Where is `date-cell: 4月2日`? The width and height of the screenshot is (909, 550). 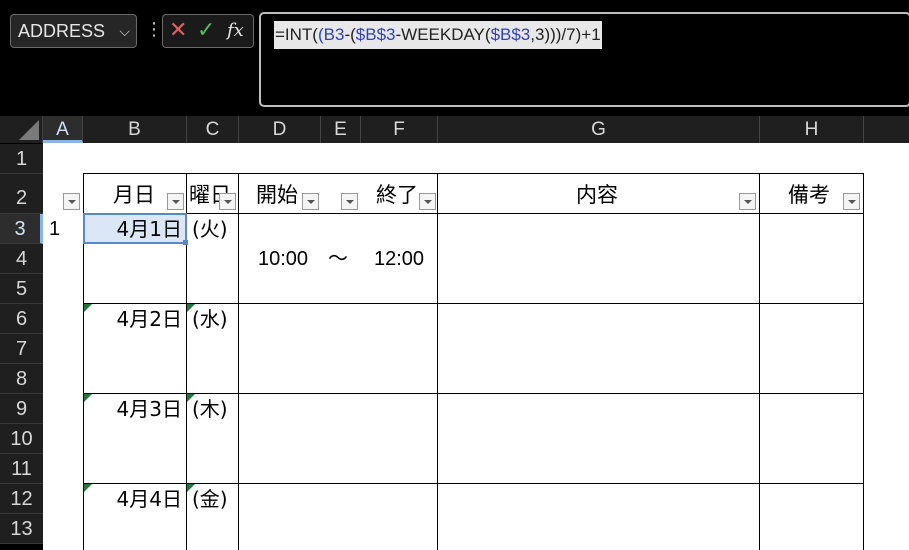
date-cell: 4月2日 is located at coordinates (130, 319).